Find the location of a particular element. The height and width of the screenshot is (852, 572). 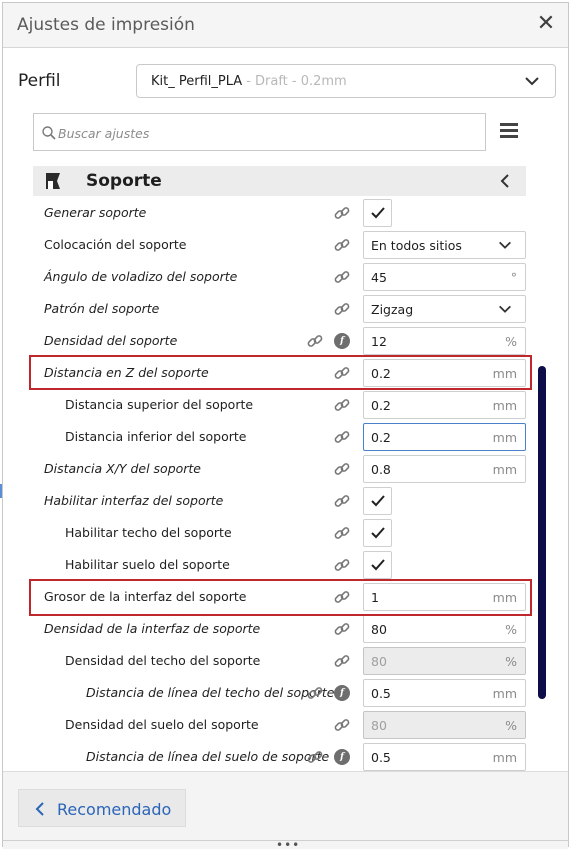

chevron-down-icon is located at coordinates (505, 245).